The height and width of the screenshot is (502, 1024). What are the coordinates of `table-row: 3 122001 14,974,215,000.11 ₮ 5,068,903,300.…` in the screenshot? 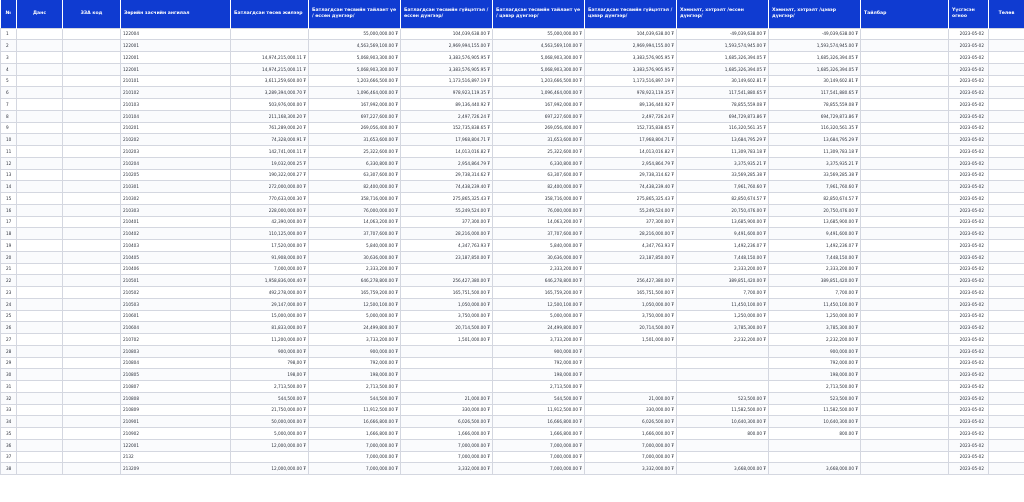 It's located at (512, 57).